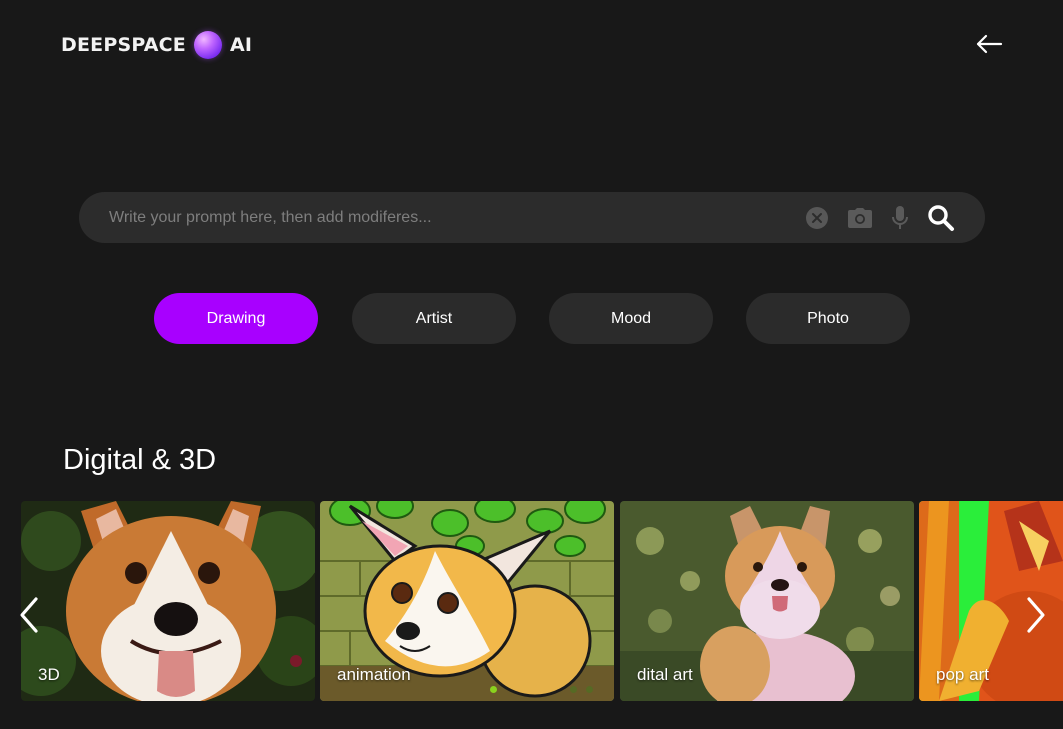  I want to click on camera-icon, so click(860, 217).